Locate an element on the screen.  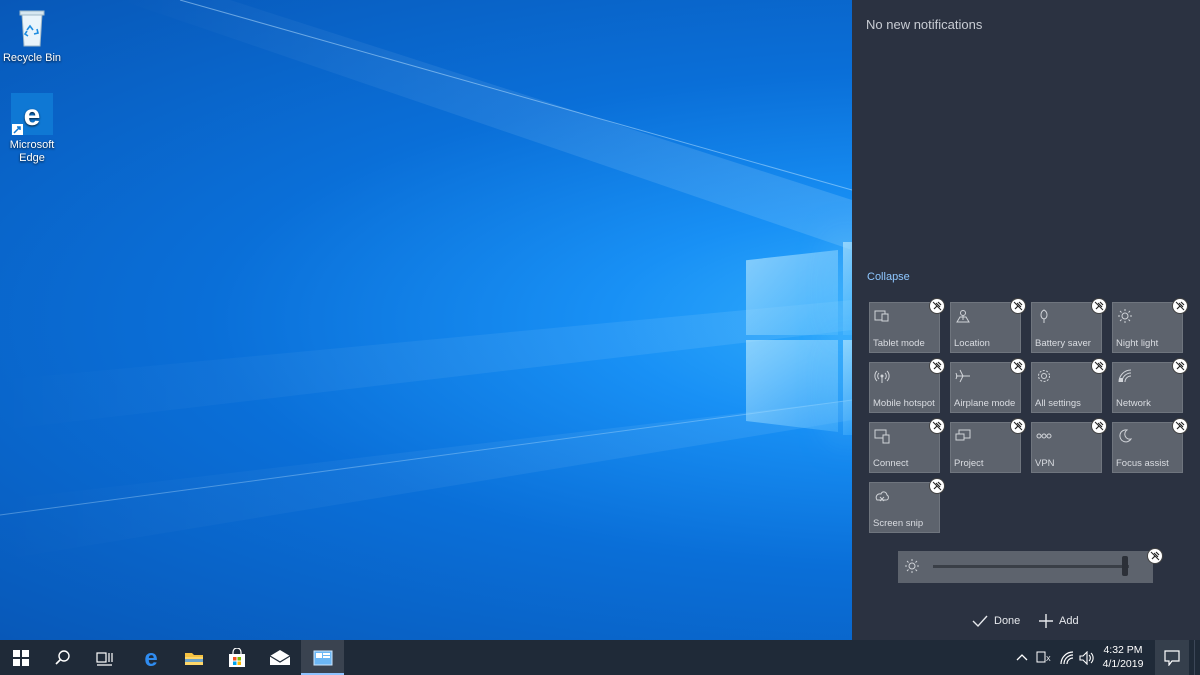
notification-icon is located at coordinates (1172, 657).